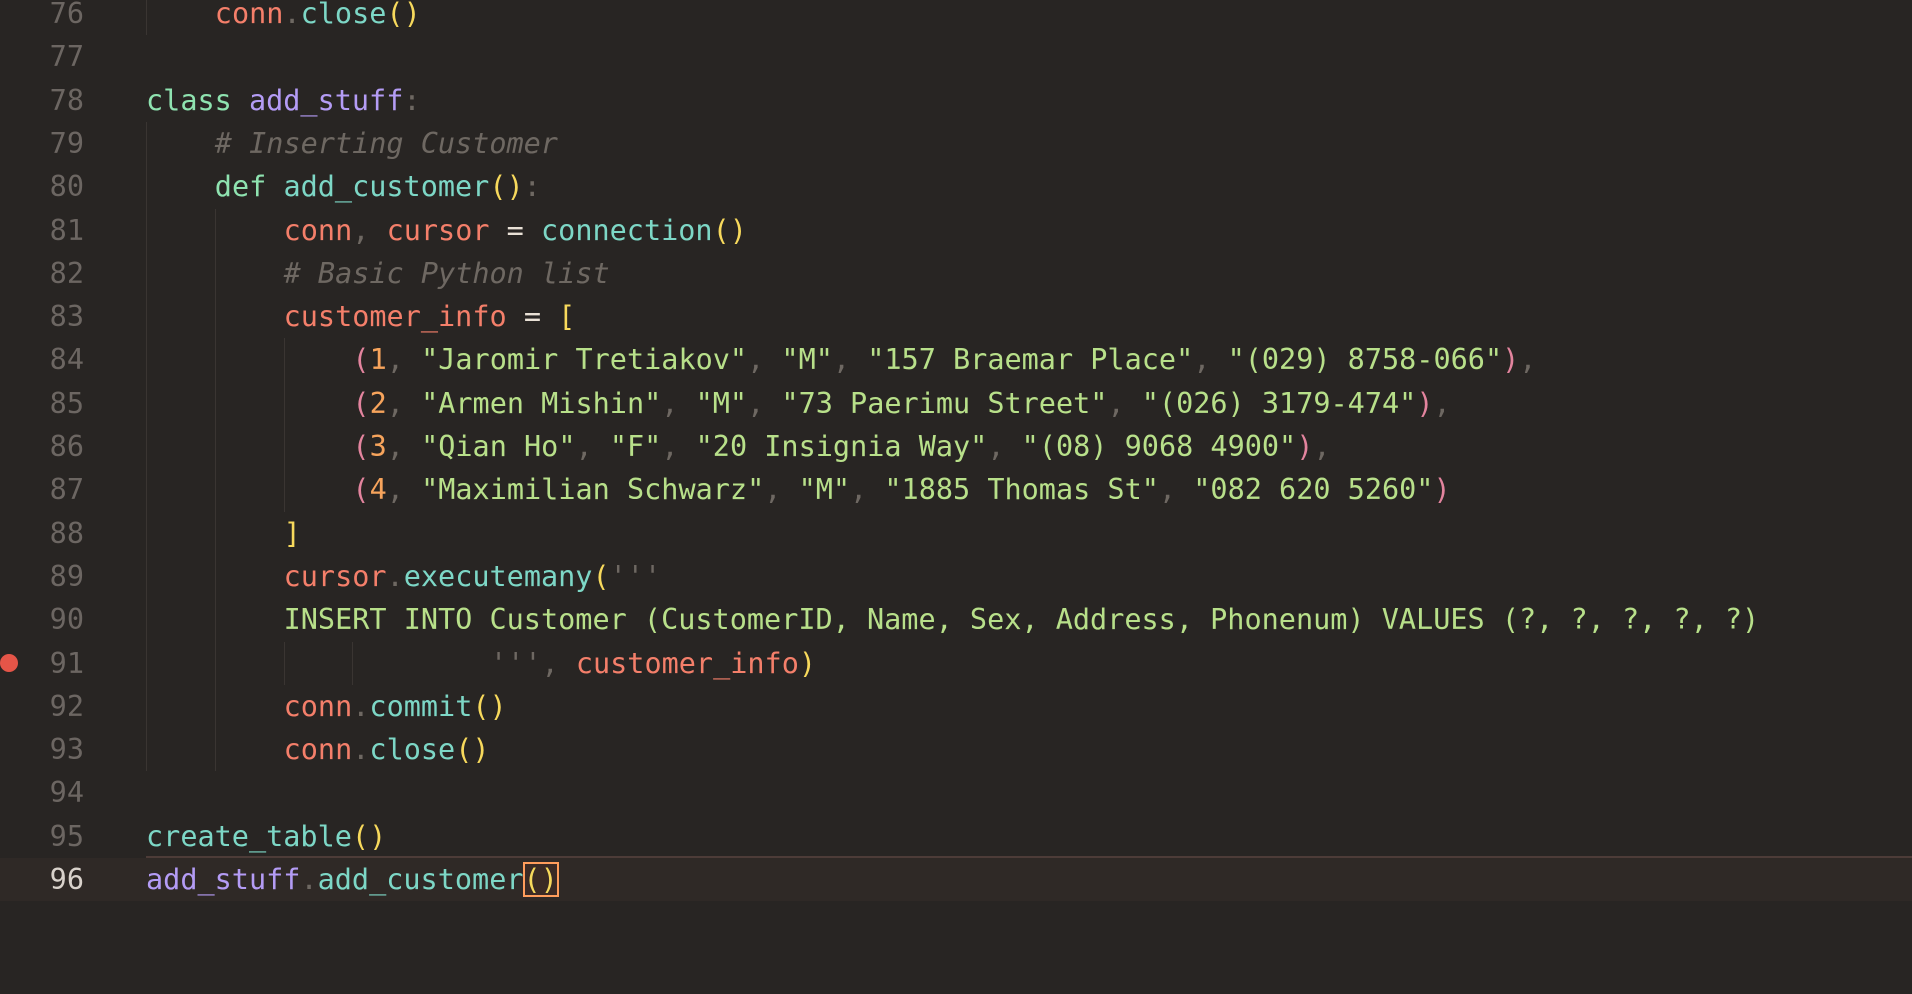 The height and width of the screenshot is (994, 1912). Describe the element at coordinates (395, 576) in the screenshot. I see `token: .` at that location.